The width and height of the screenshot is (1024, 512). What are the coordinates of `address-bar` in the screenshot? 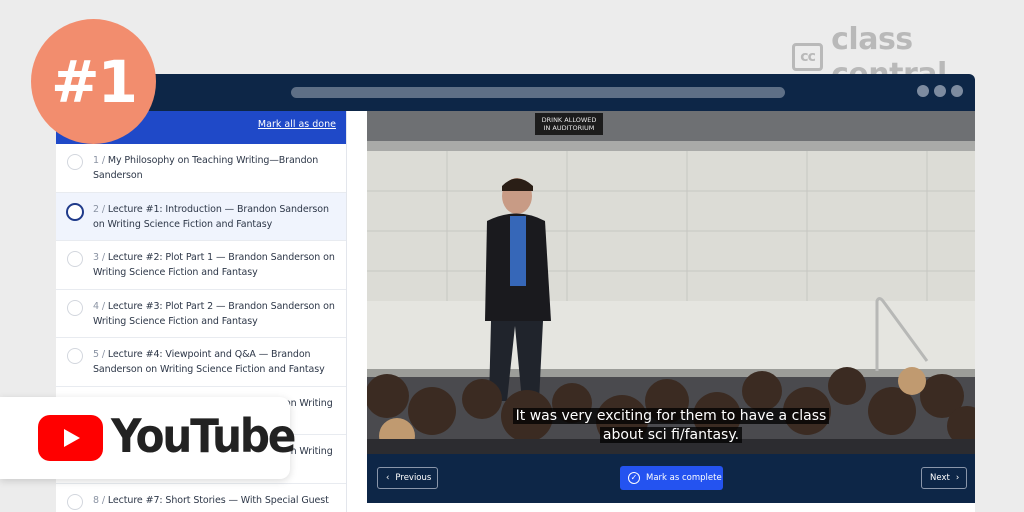 It's located at (538, 92).